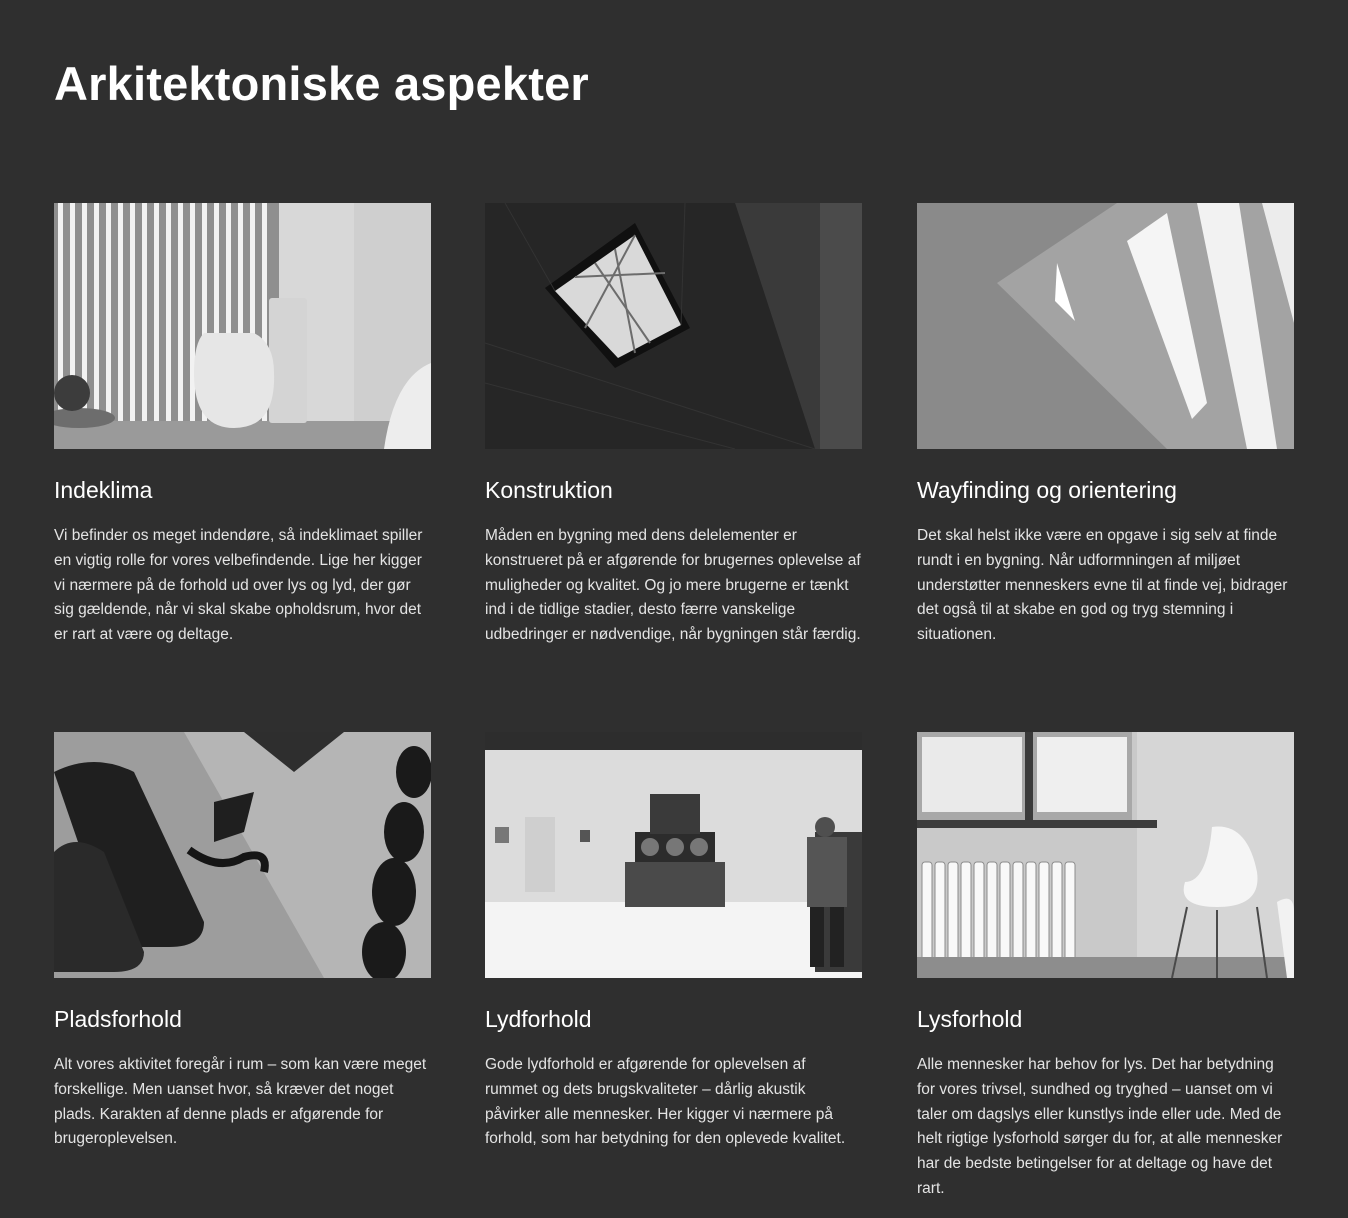 The width and height of the screenshot is (1348, 1218). What do you see at coordinates (118, 1019) in the screenshot?
I see `card-title: Pladsforhold` at bounding box center [118, 1019].